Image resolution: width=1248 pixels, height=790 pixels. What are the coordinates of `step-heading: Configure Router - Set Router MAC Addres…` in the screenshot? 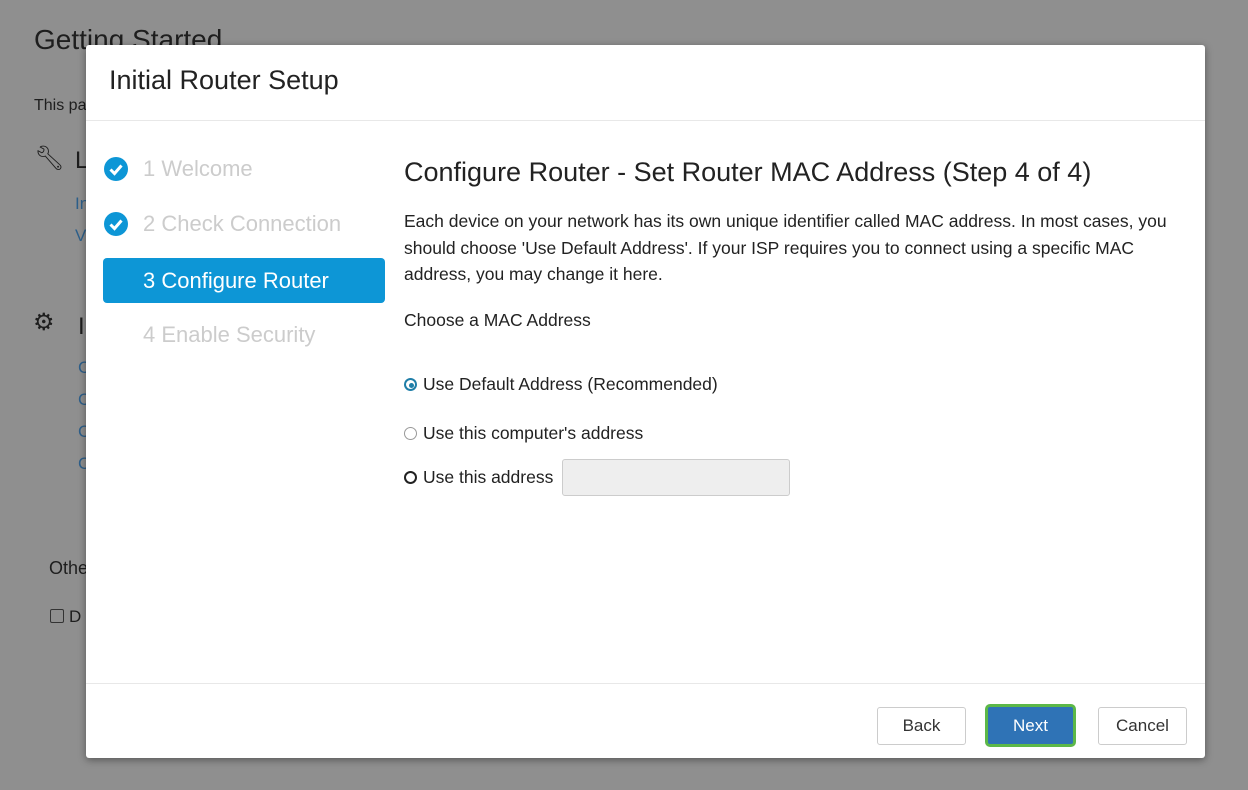 It's located at (748, 172).